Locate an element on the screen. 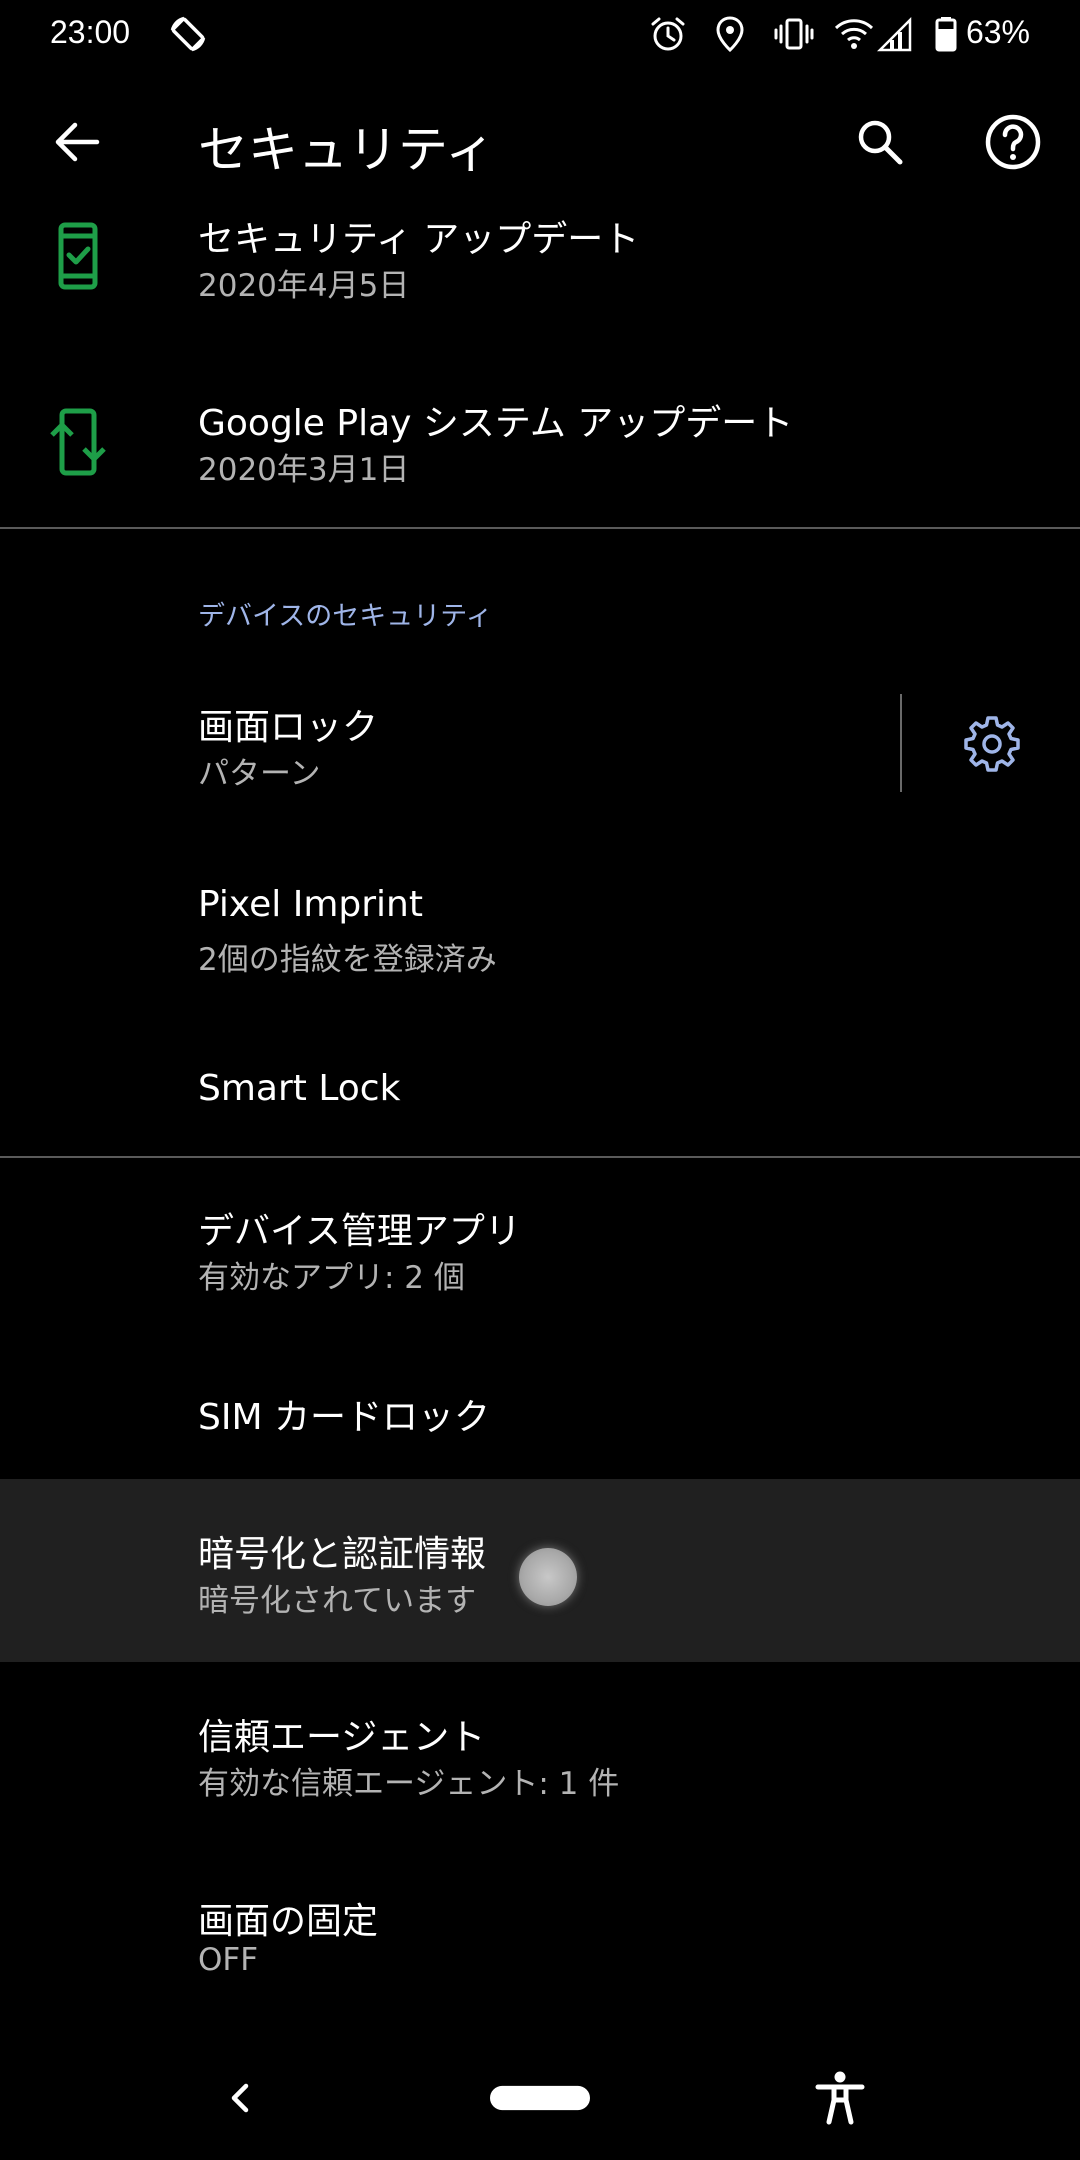  screen-rotation-icon is located at coordinates (188, 34).